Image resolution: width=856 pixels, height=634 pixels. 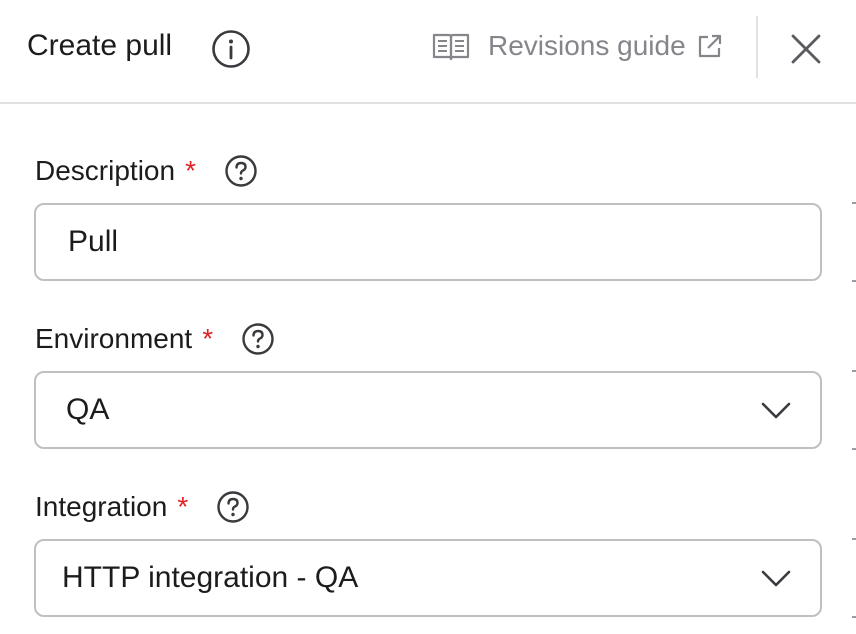 I want to click on environment-label: Environment *, so click(x=155, y=339).